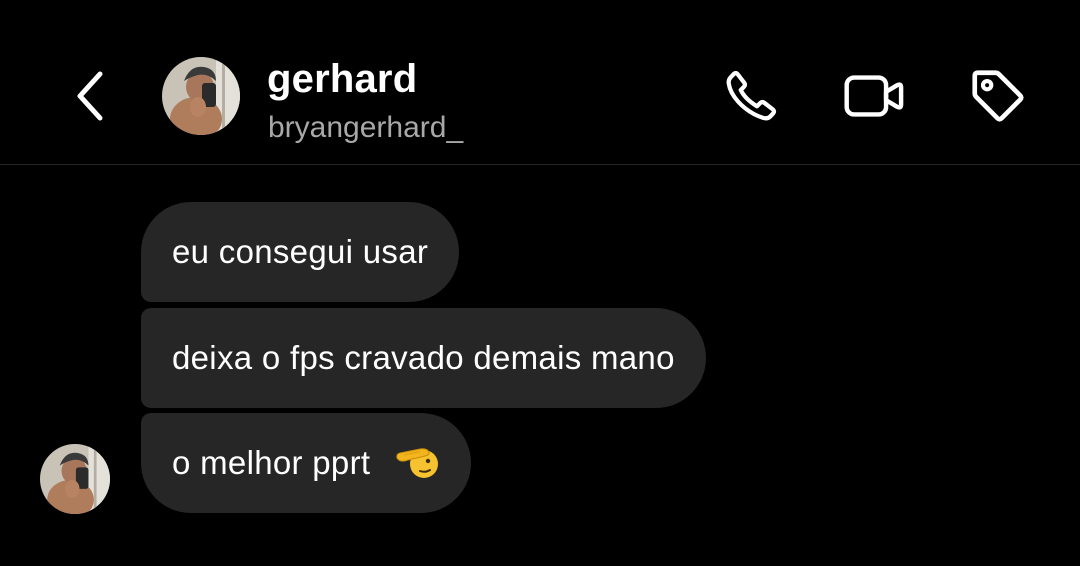 This screenshot has width=1080, height=566. I want to click on phone-icon, so click(751, 96).